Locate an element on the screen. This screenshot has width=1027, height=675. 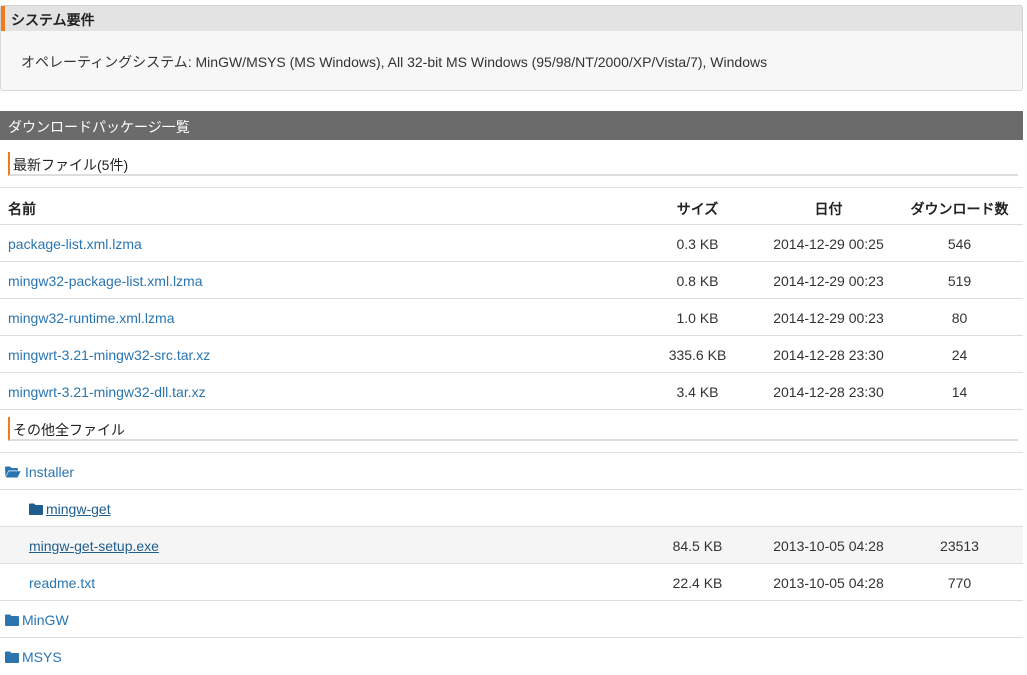
file-link: mingw32-runtime.xml.lzma is located at coordinates (91, 318).